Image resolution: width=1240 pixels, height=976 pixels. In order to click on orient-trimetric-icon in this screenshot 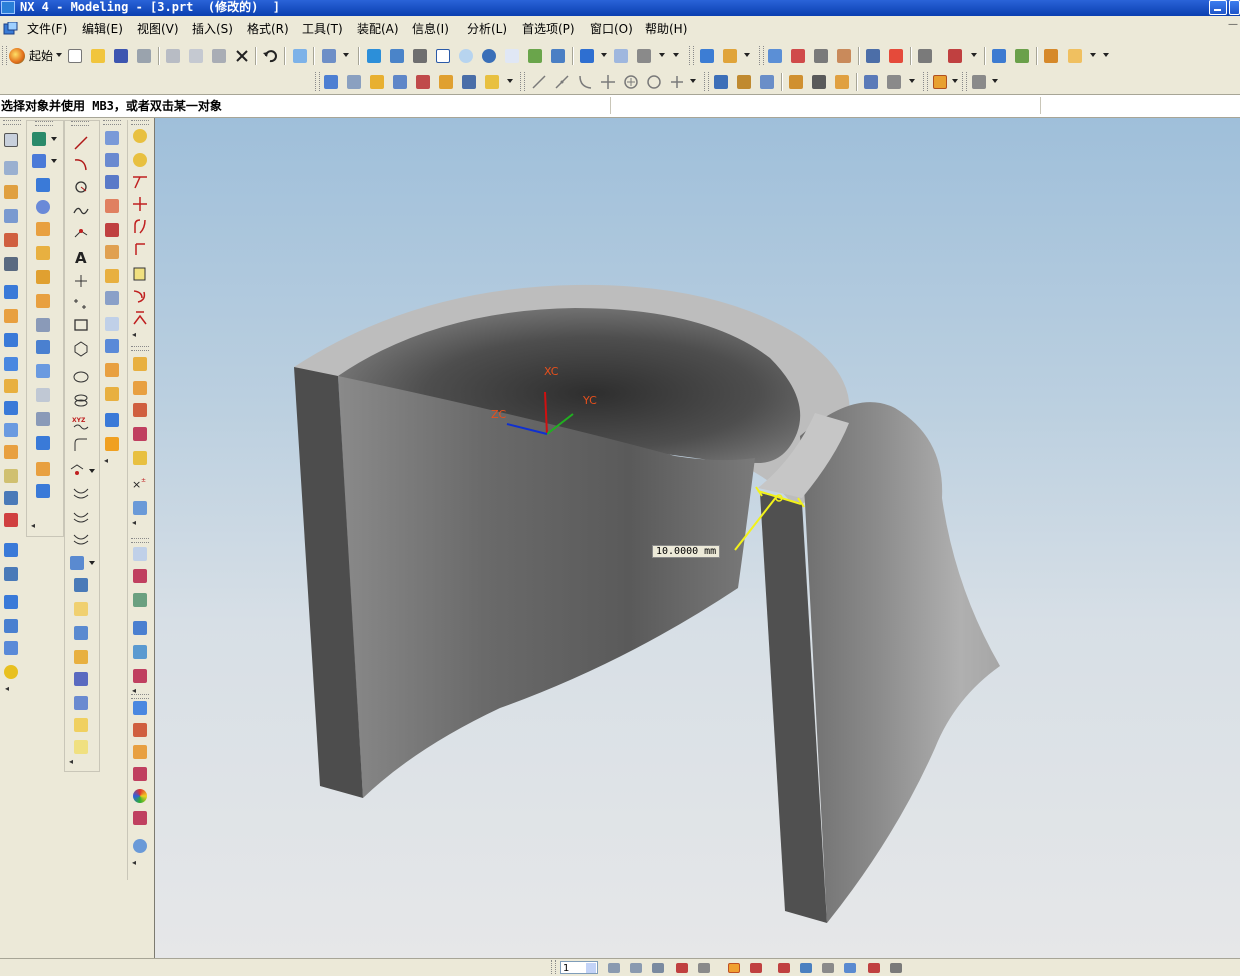, I will do `click(704, 968)`.